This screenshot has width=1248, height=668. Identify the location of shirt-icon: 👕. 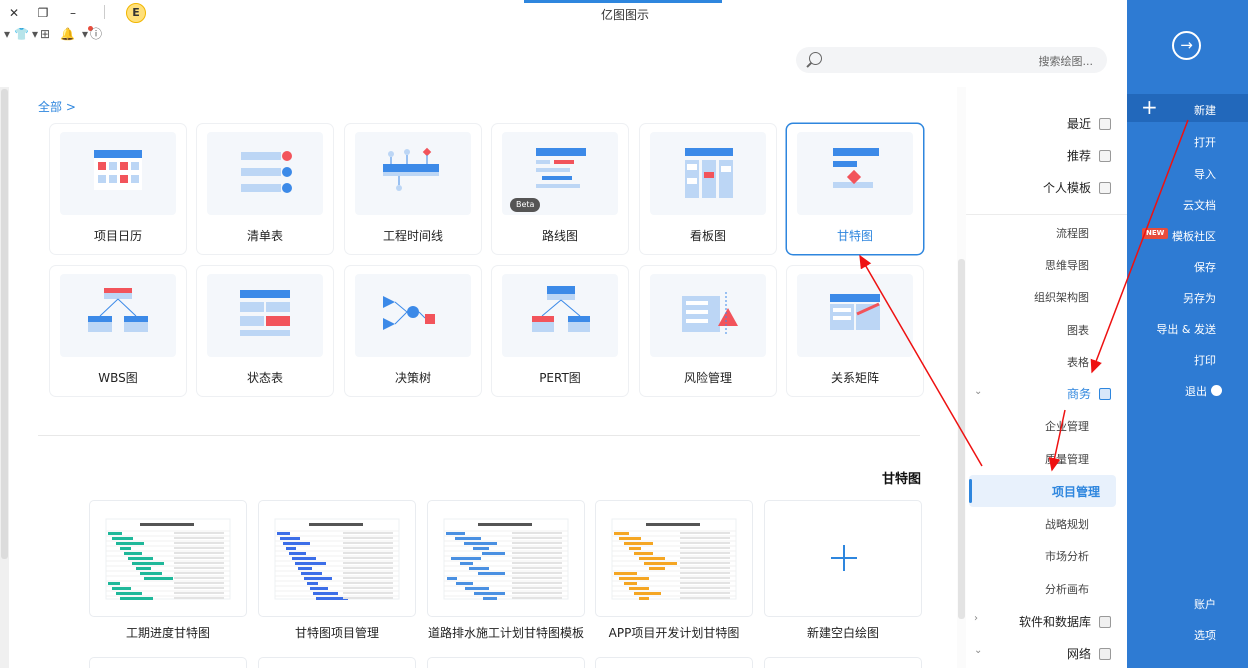
(21, 34).